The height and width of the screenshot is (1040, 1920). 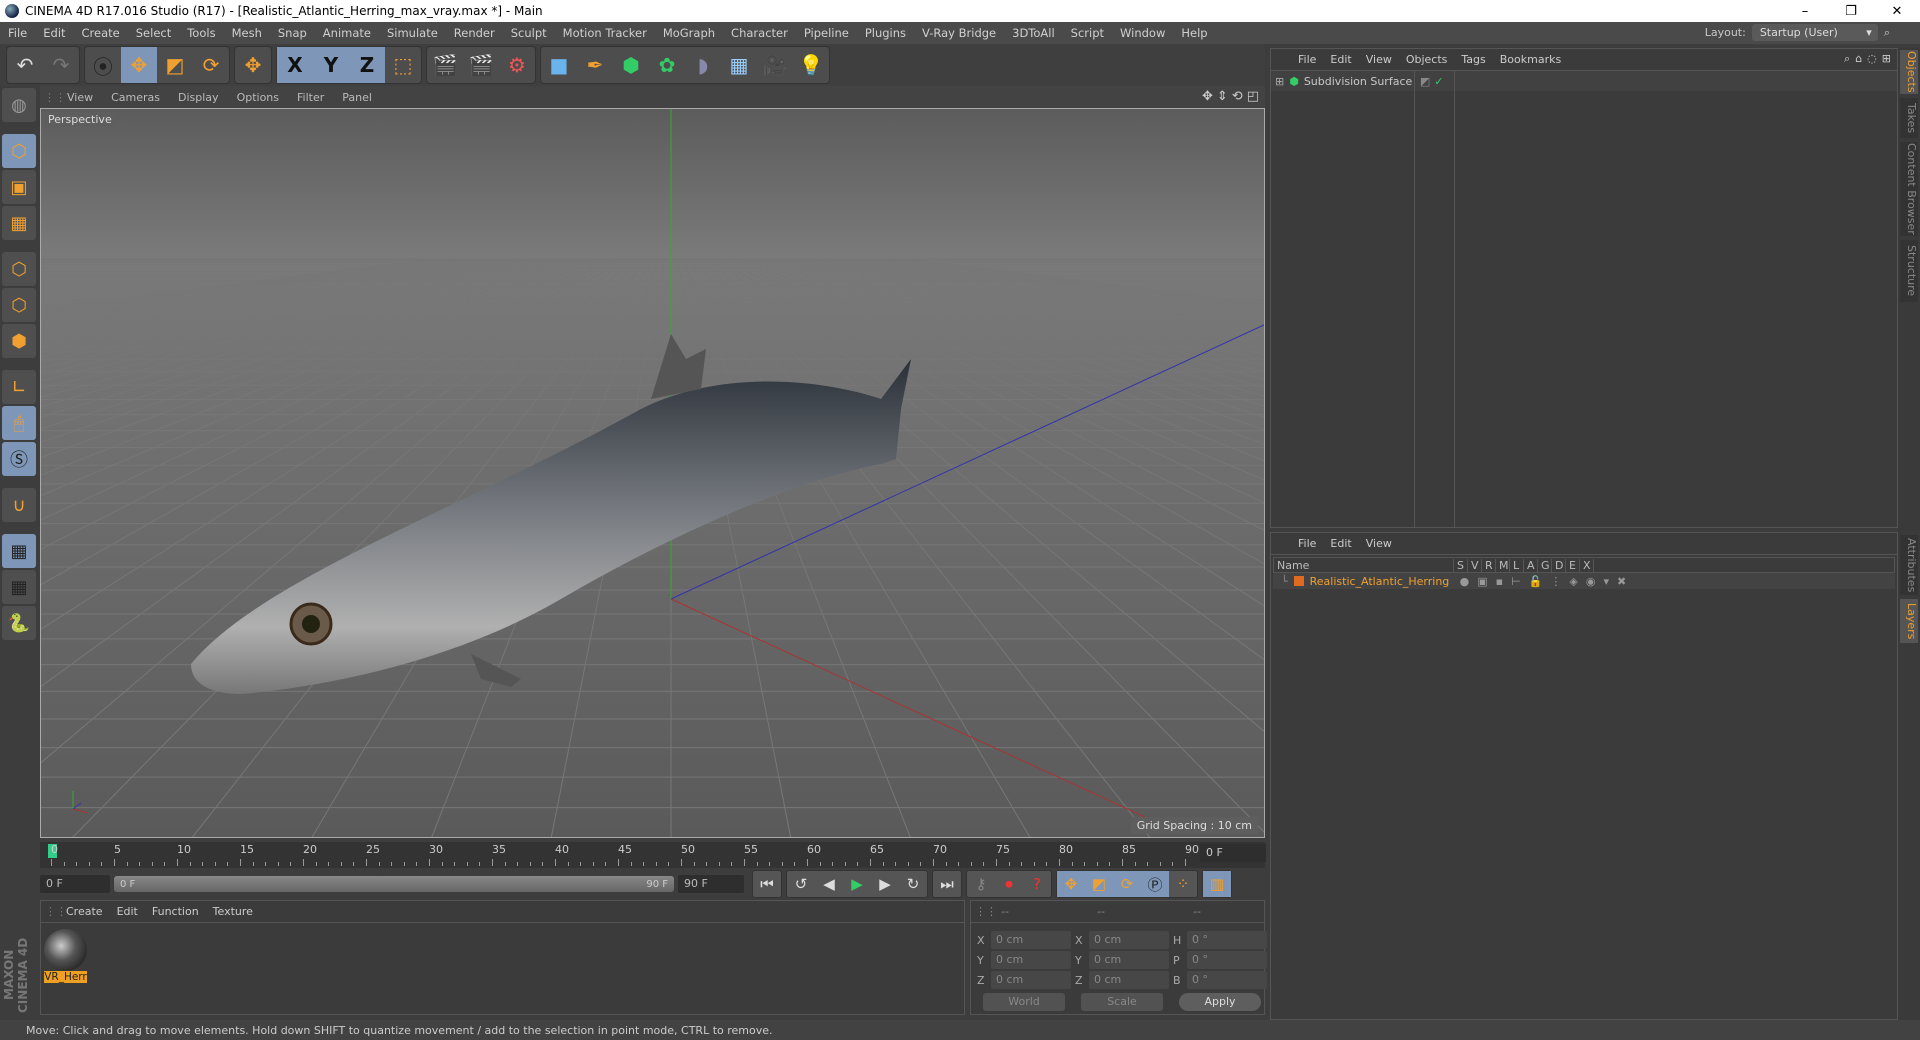 I want to click on make-editable-button: ◍, so click(x=19, y=105).